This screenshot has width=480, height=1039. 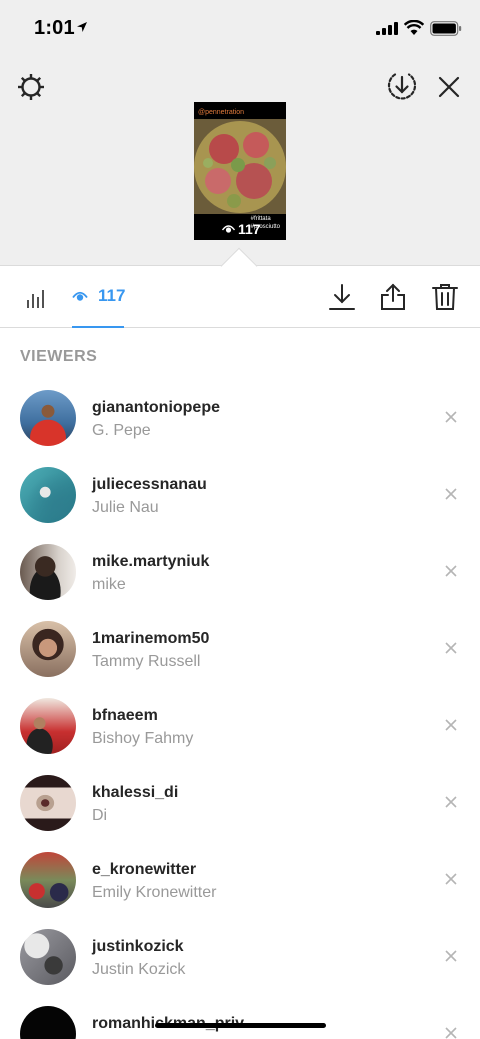 What do you see at coordinates (402, 87) in the screenshot?
I see `save-story-icon` at bounding box center [402, 87].